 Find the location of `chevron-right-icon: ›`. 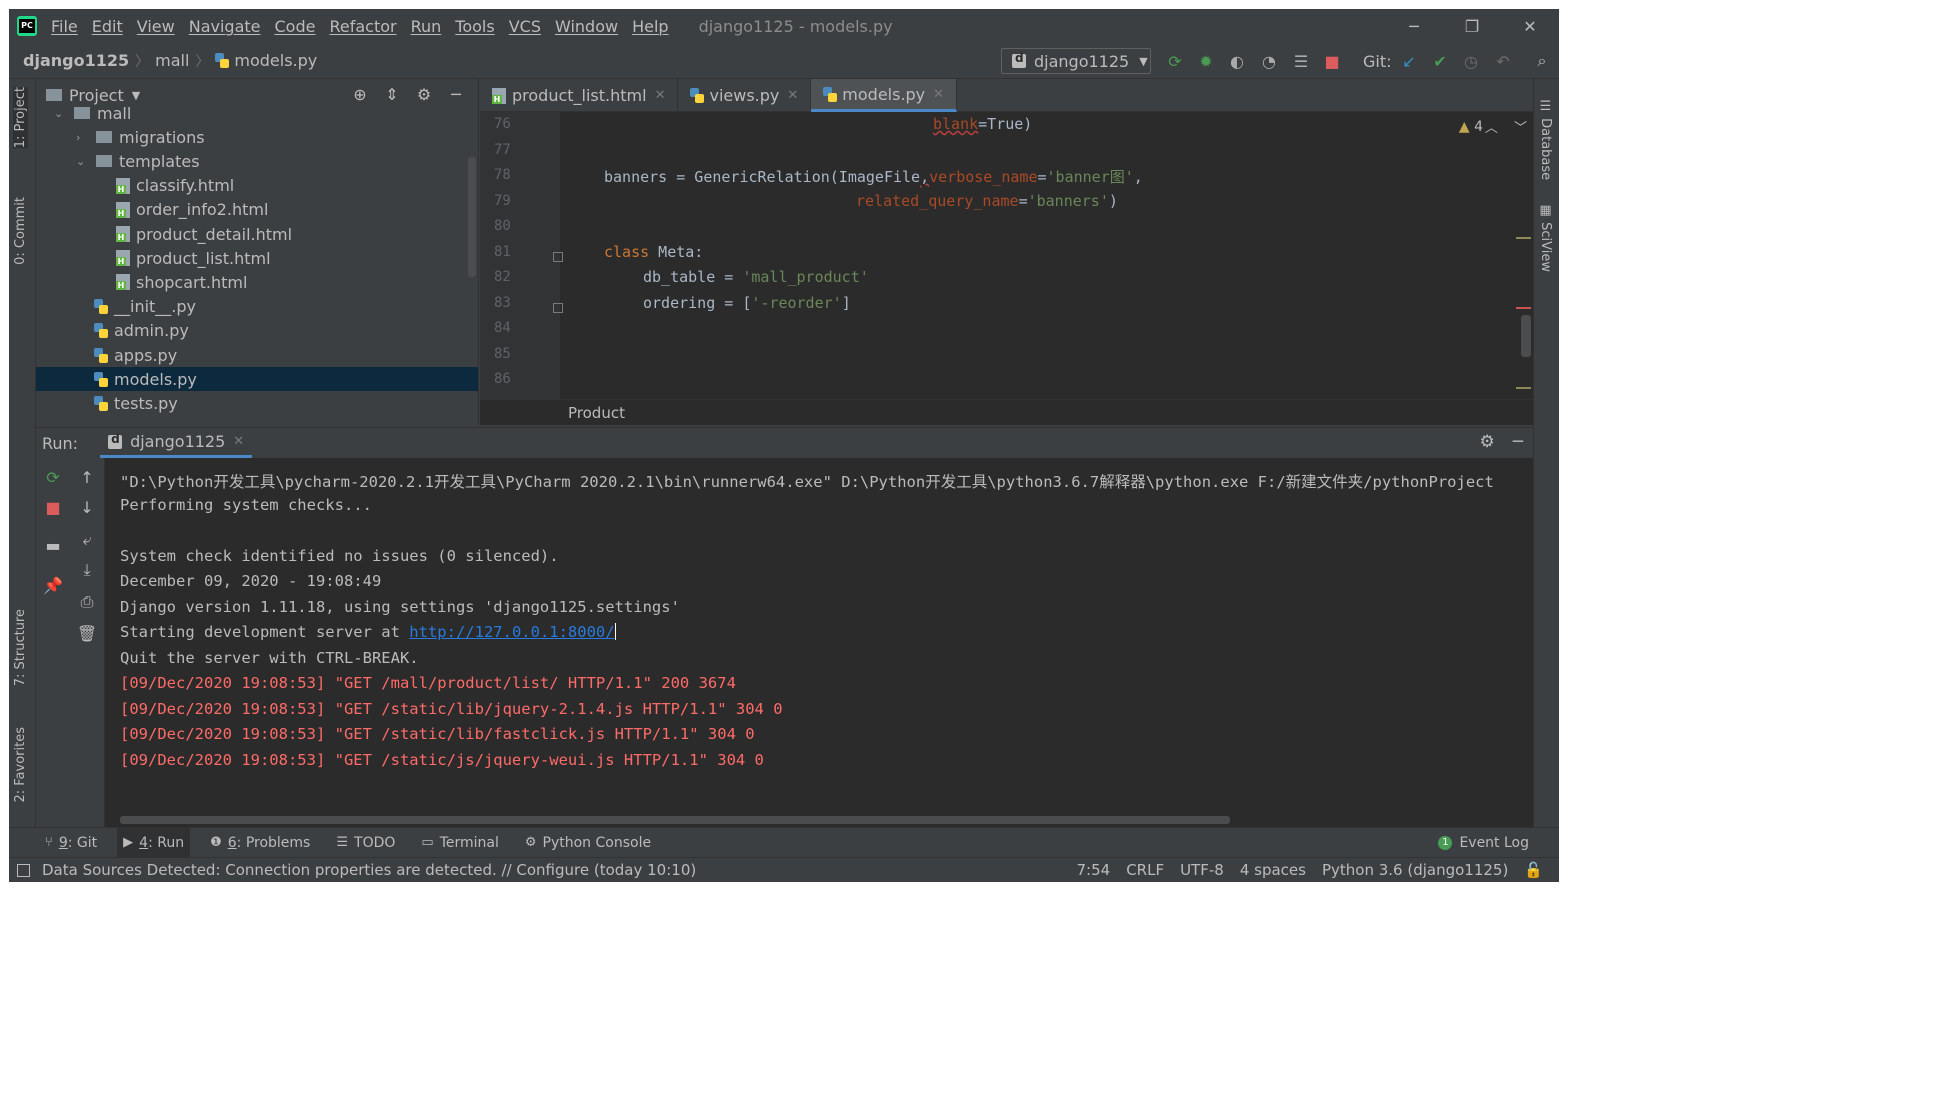

chevron-right-icon: › is located at coordinates (83, 137).